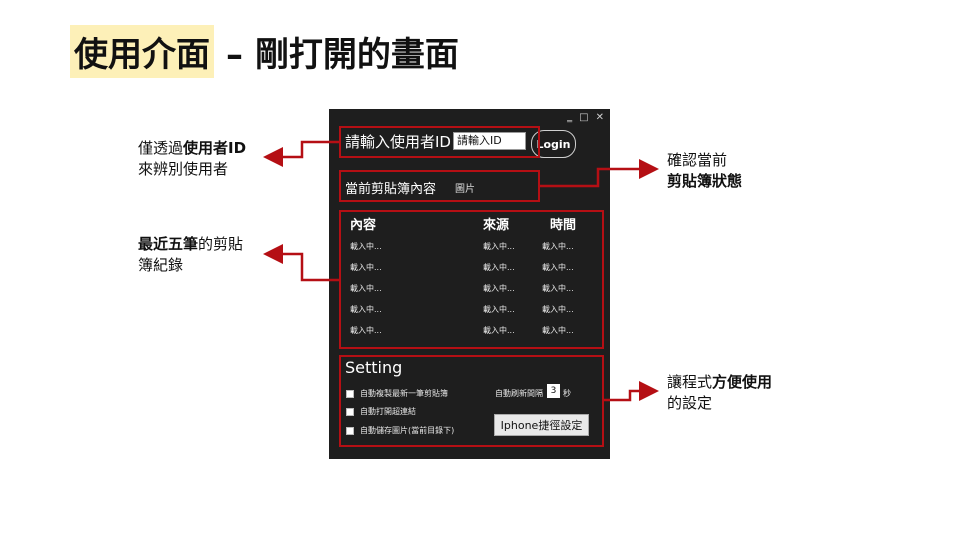  What do you see at coordinates (631, 391) in the screenshot?
I see `arrow-settings` at bounding box center [631, 391].